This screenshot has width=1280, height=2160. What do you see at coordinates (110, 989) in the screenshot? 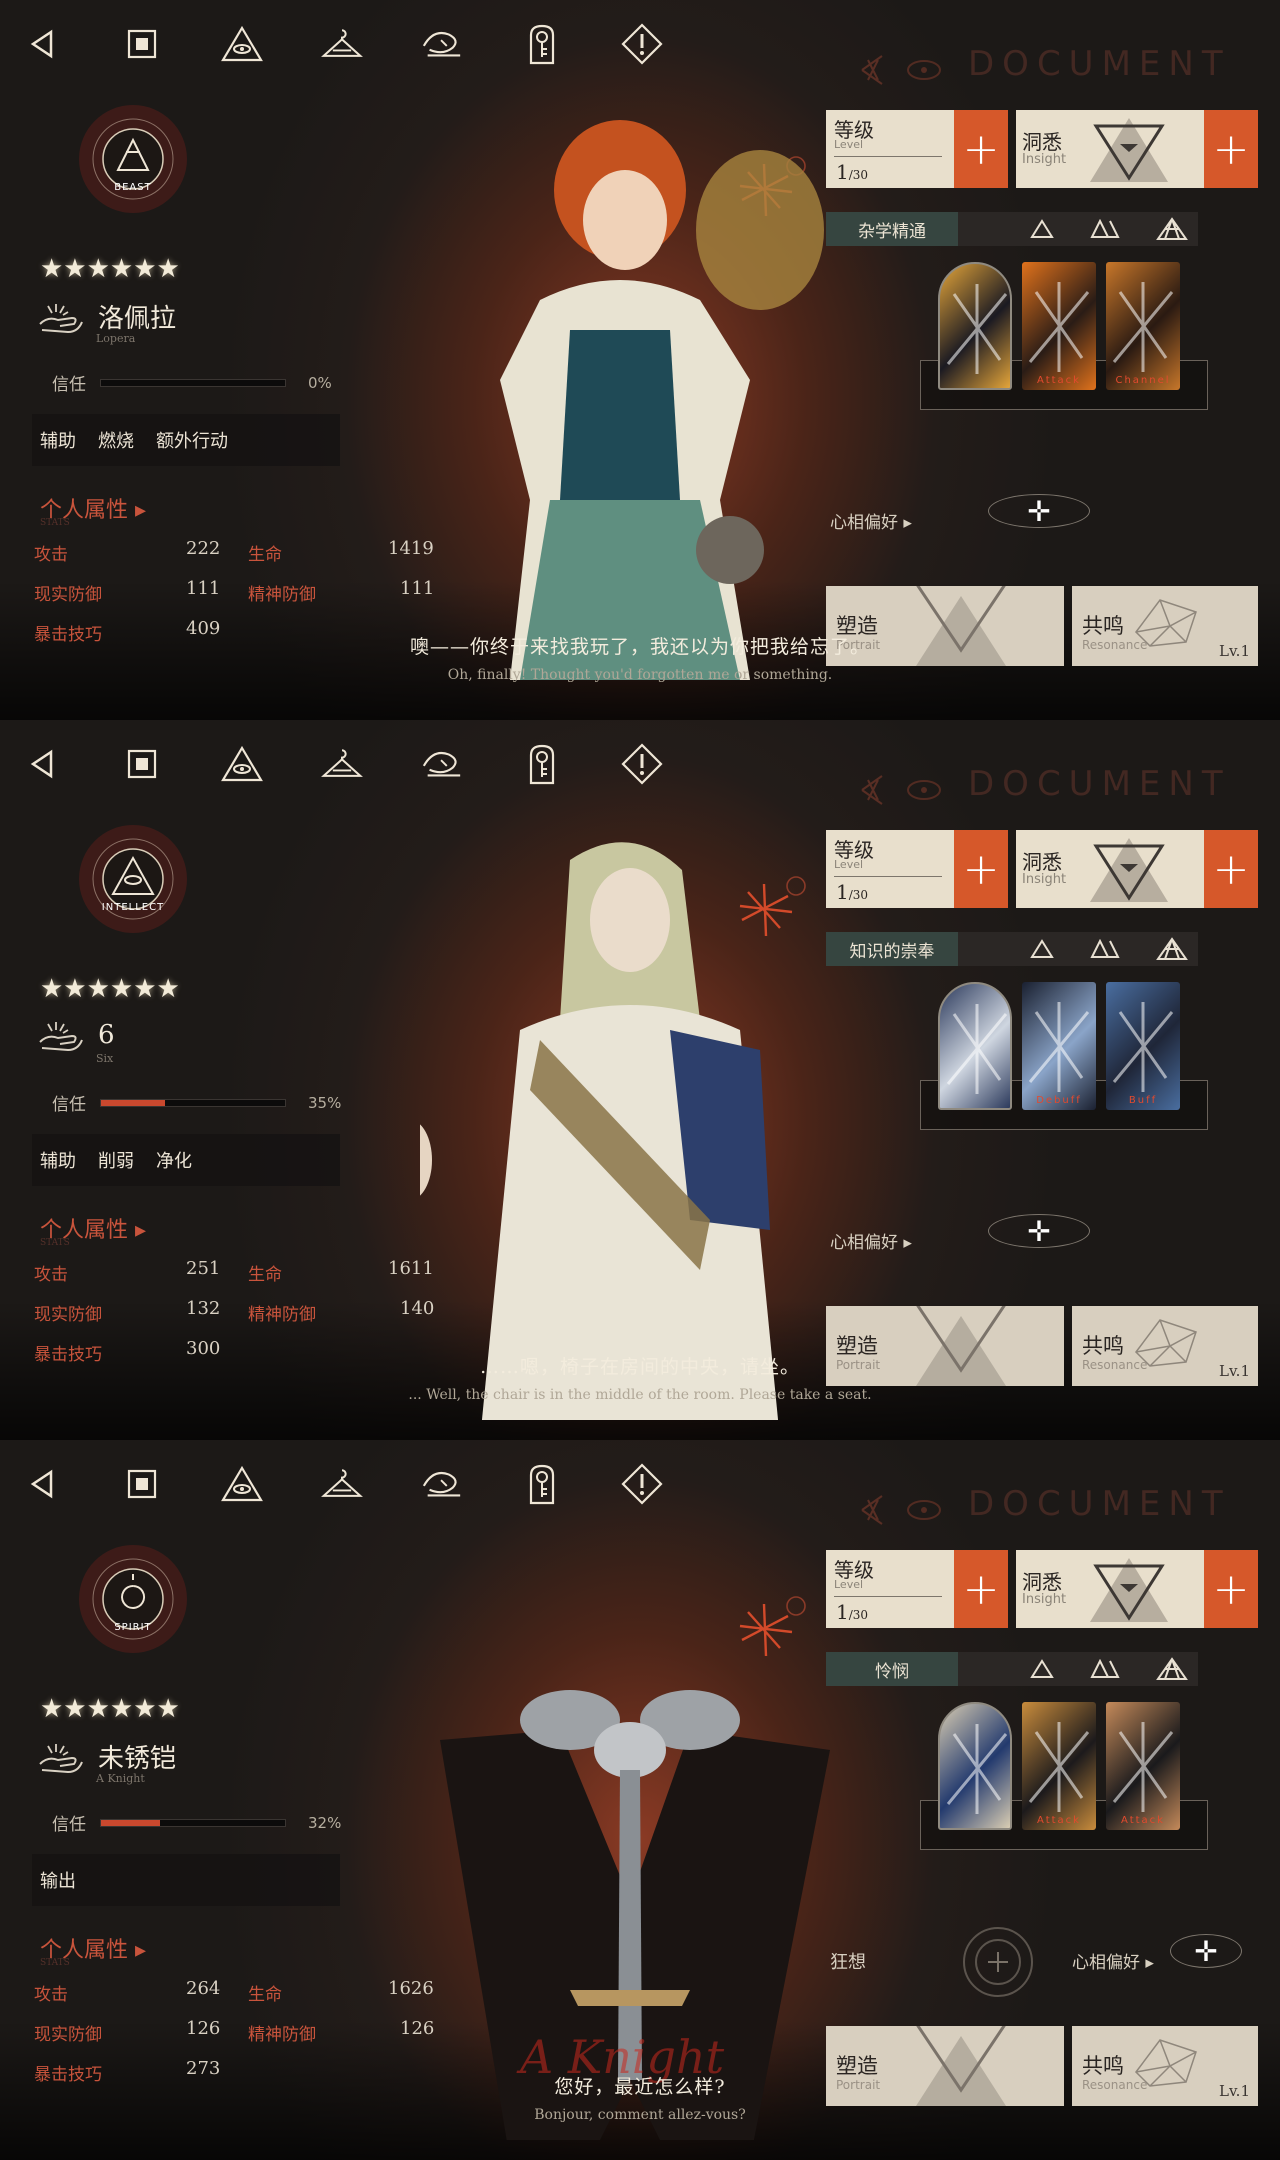
I see `rarity-stars: ★★★★★★` at bounding box center [110, 989].